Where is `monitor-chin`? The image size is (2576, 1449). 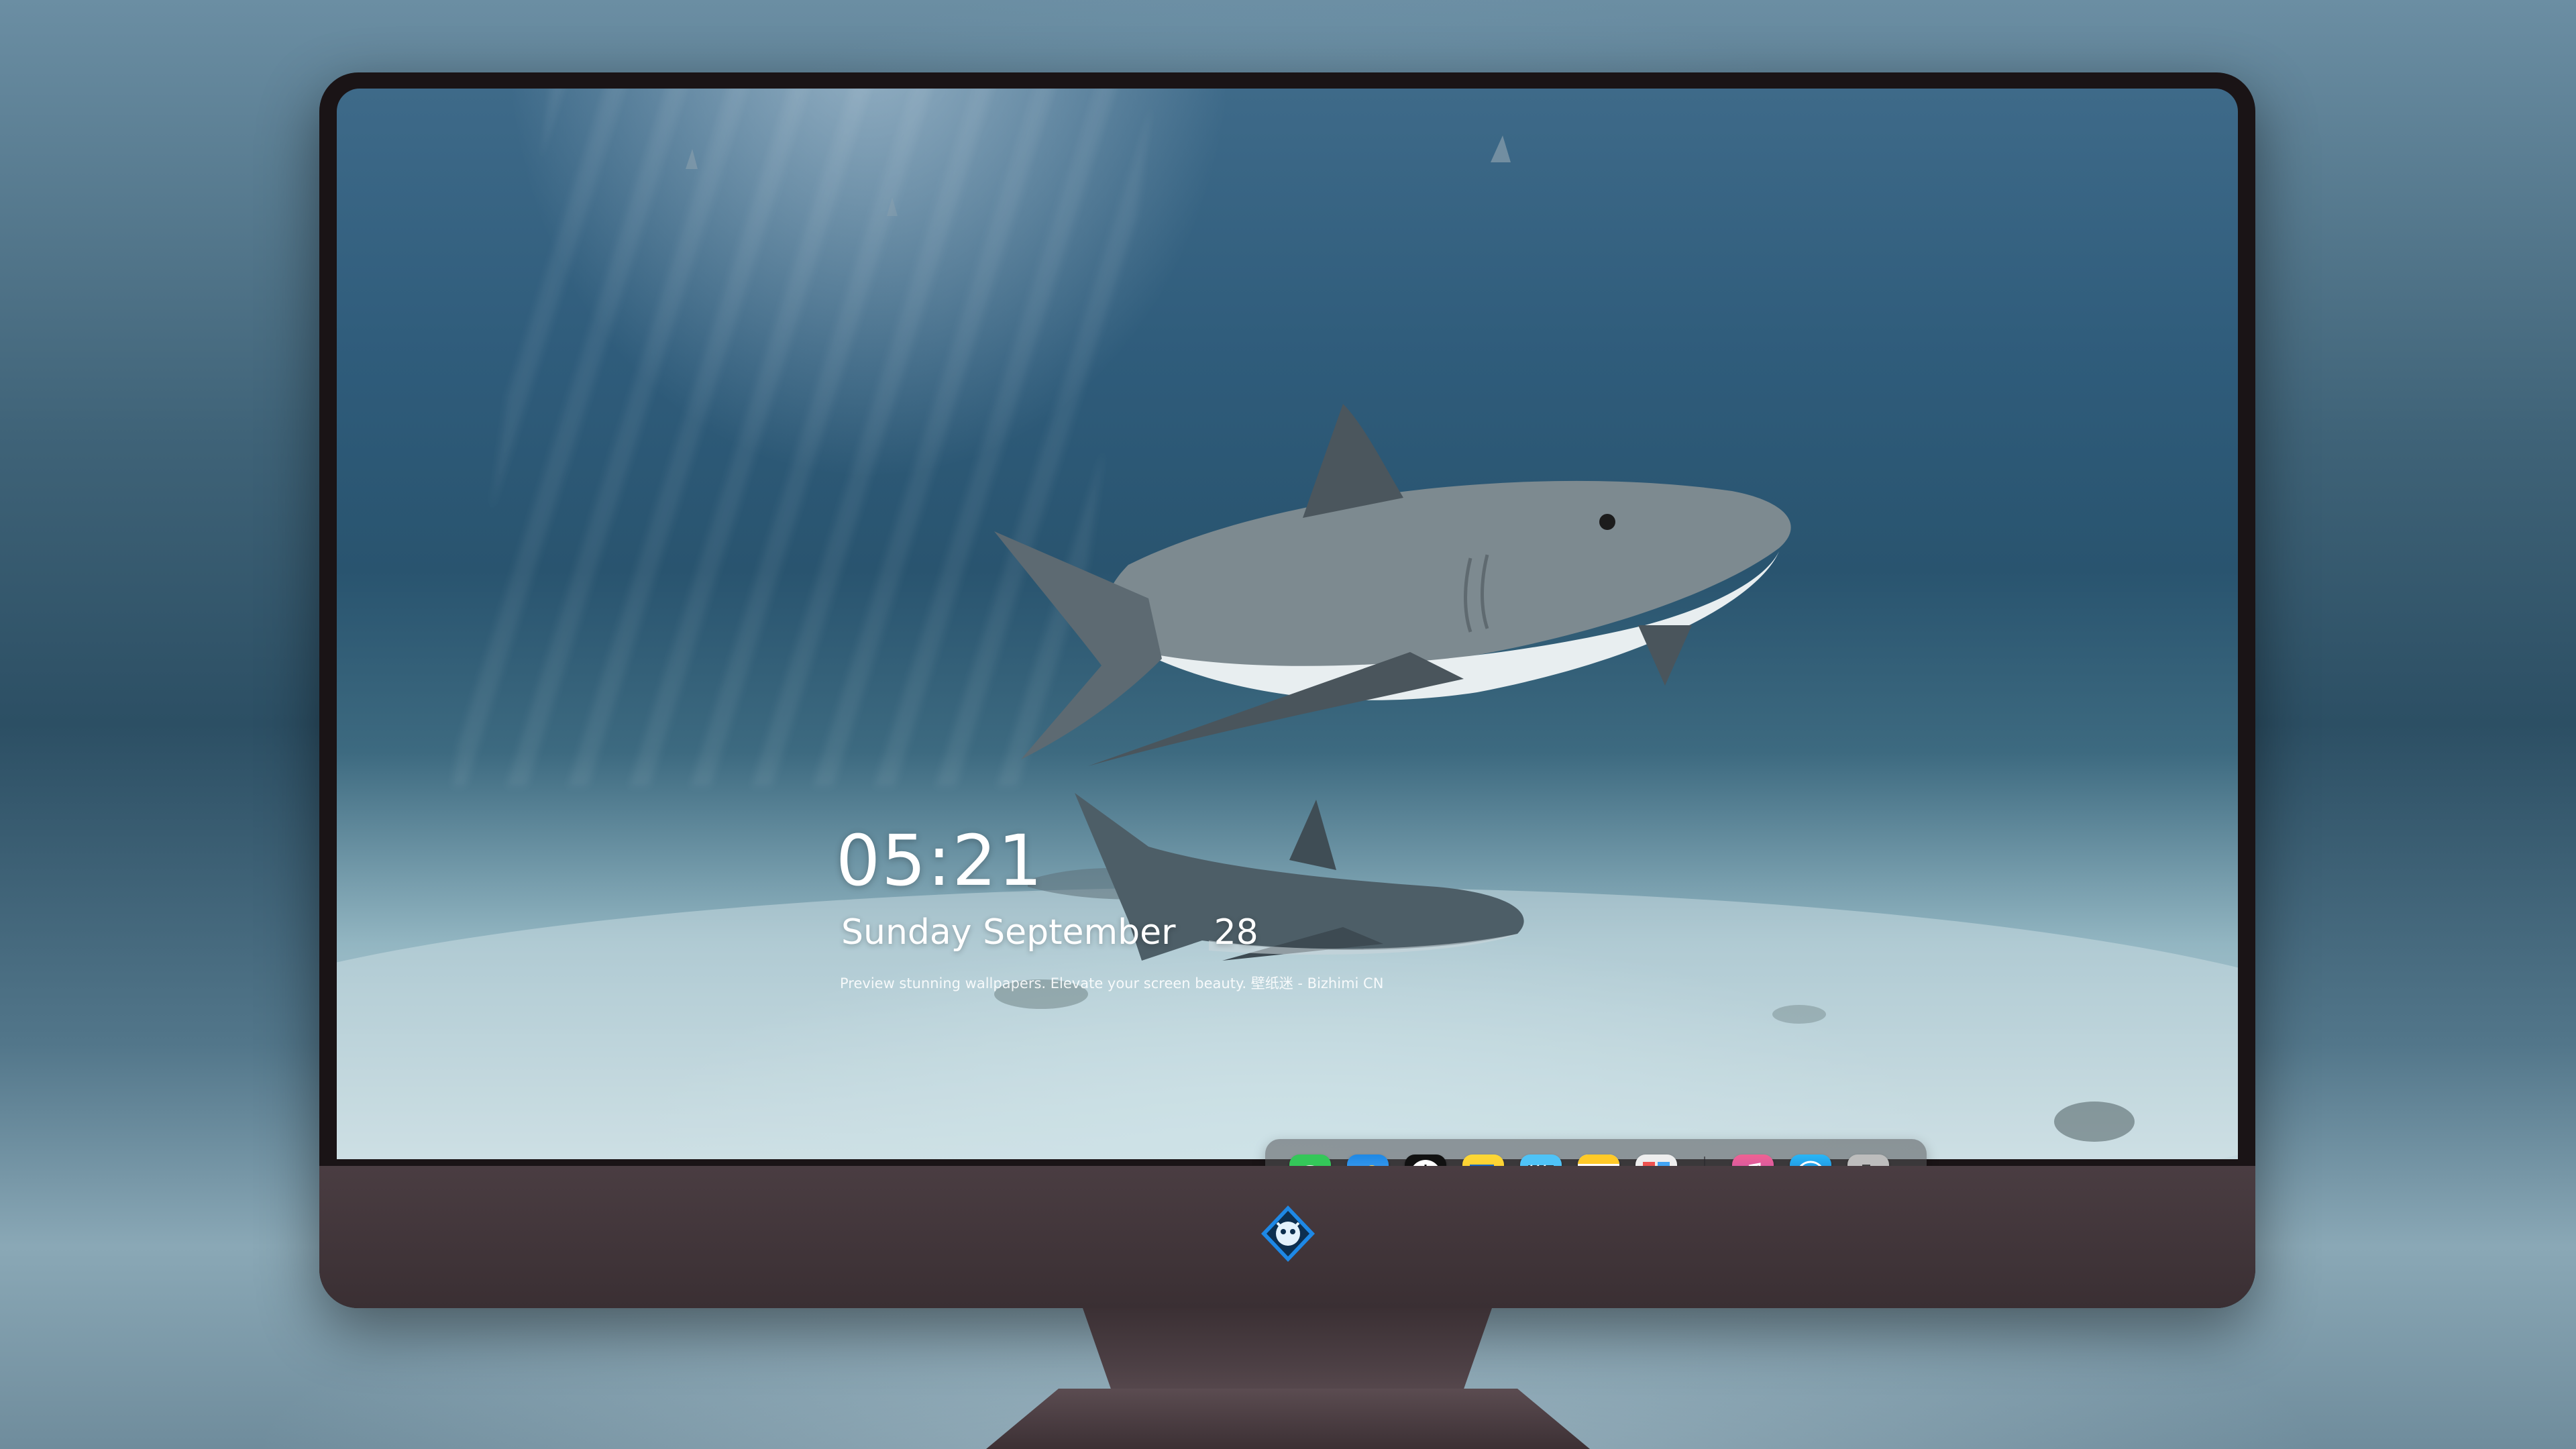 monitor-chin is located at coordinates (1287, 1237).